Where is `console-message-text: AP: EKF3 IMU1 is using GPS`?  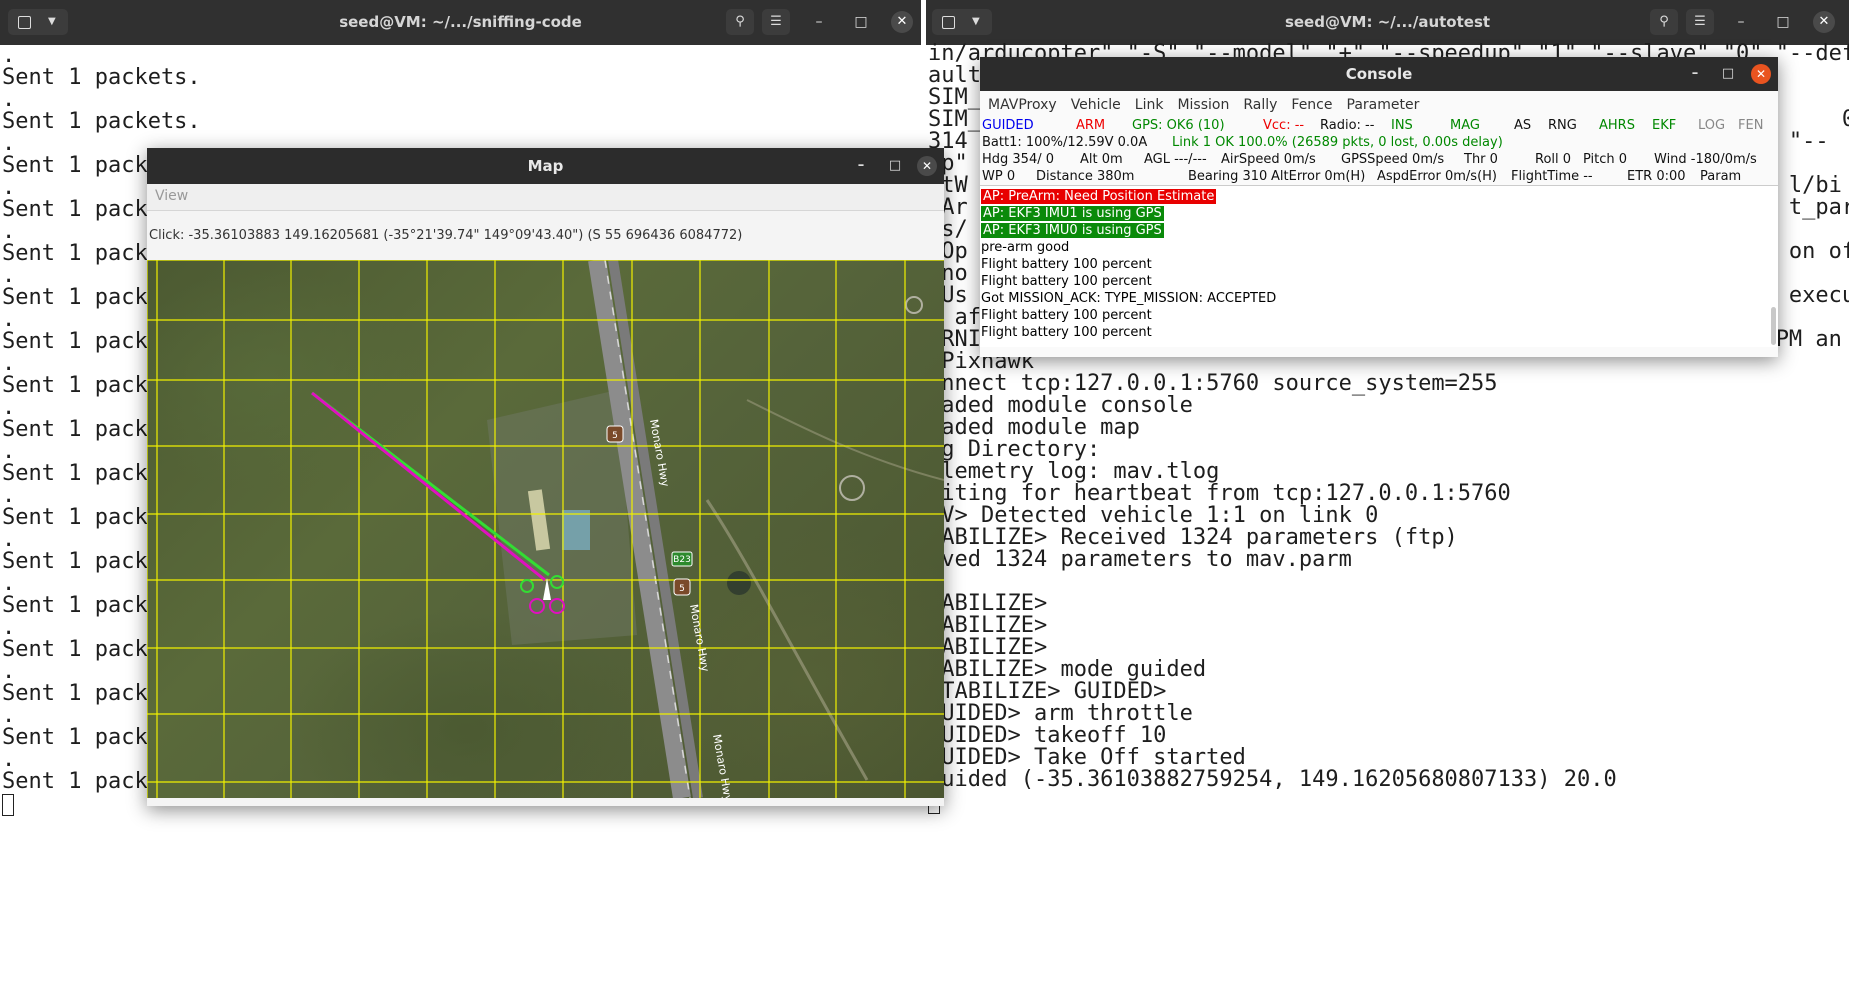 console-message-text: AP: EKF3 IMU1 is using GPS is located at coordinates (1072, 213).